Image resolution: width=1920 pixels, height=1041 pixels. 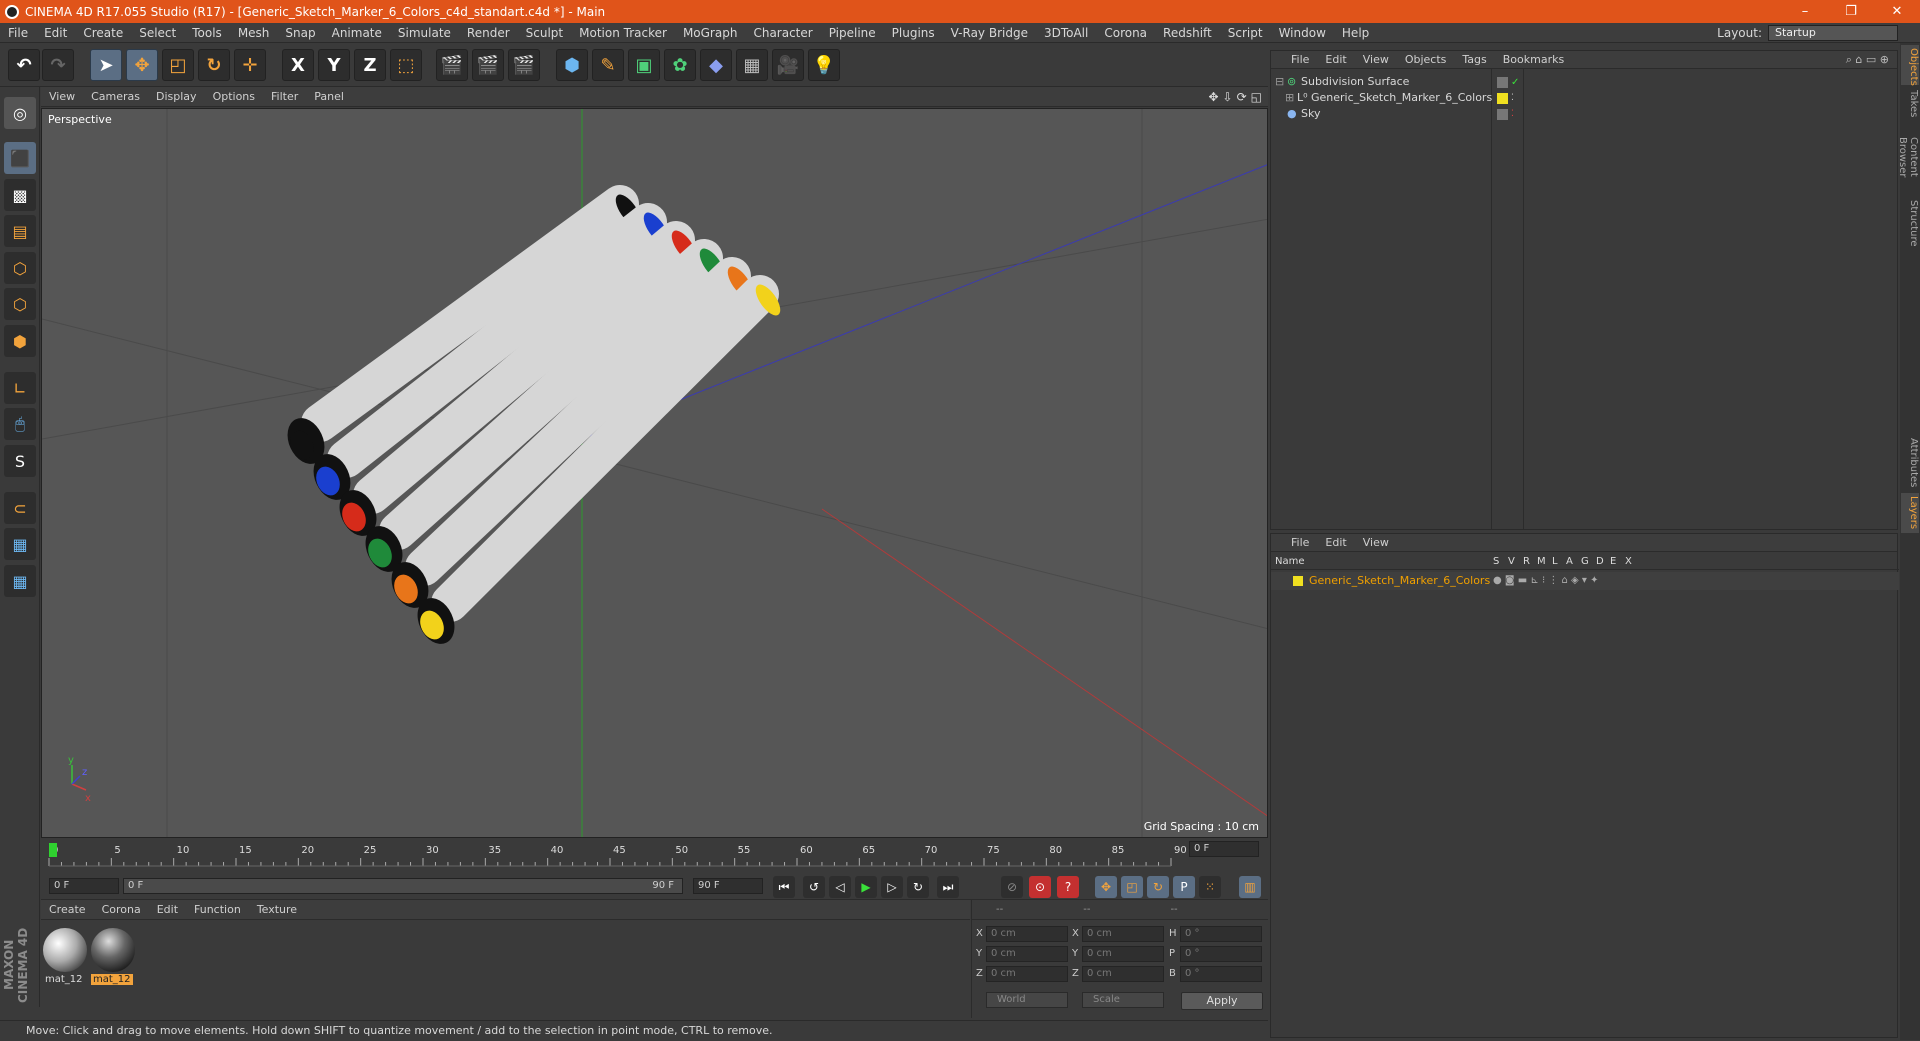 What do you see at coordinates (1222, 1001) in the screenshot?
I see `apply-button: Apply` at bounding box center [1222, 1001].